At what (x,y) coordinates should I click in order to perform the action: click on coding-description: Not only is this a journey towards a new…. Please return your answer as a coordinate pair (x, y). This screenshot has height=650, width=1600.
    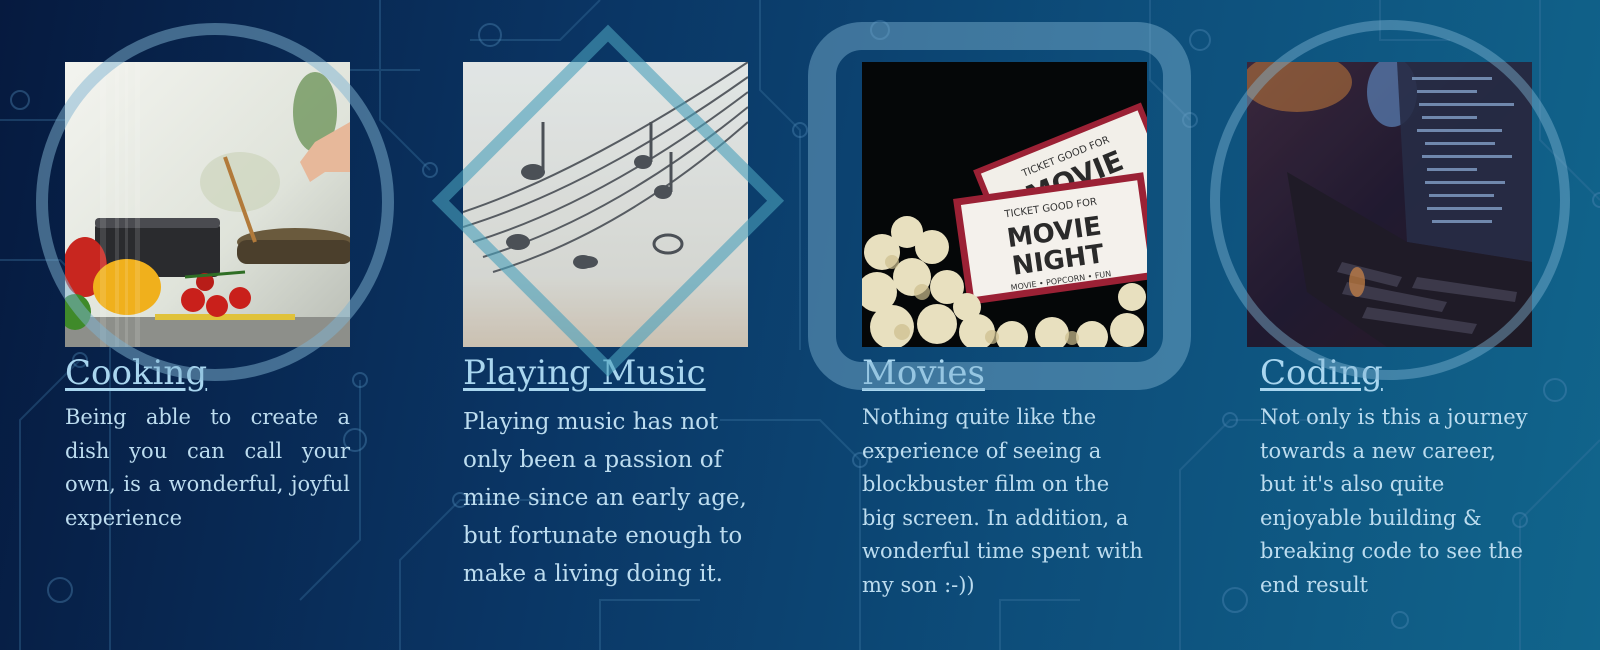
    Looking at the image, I should click on (1394, 501).